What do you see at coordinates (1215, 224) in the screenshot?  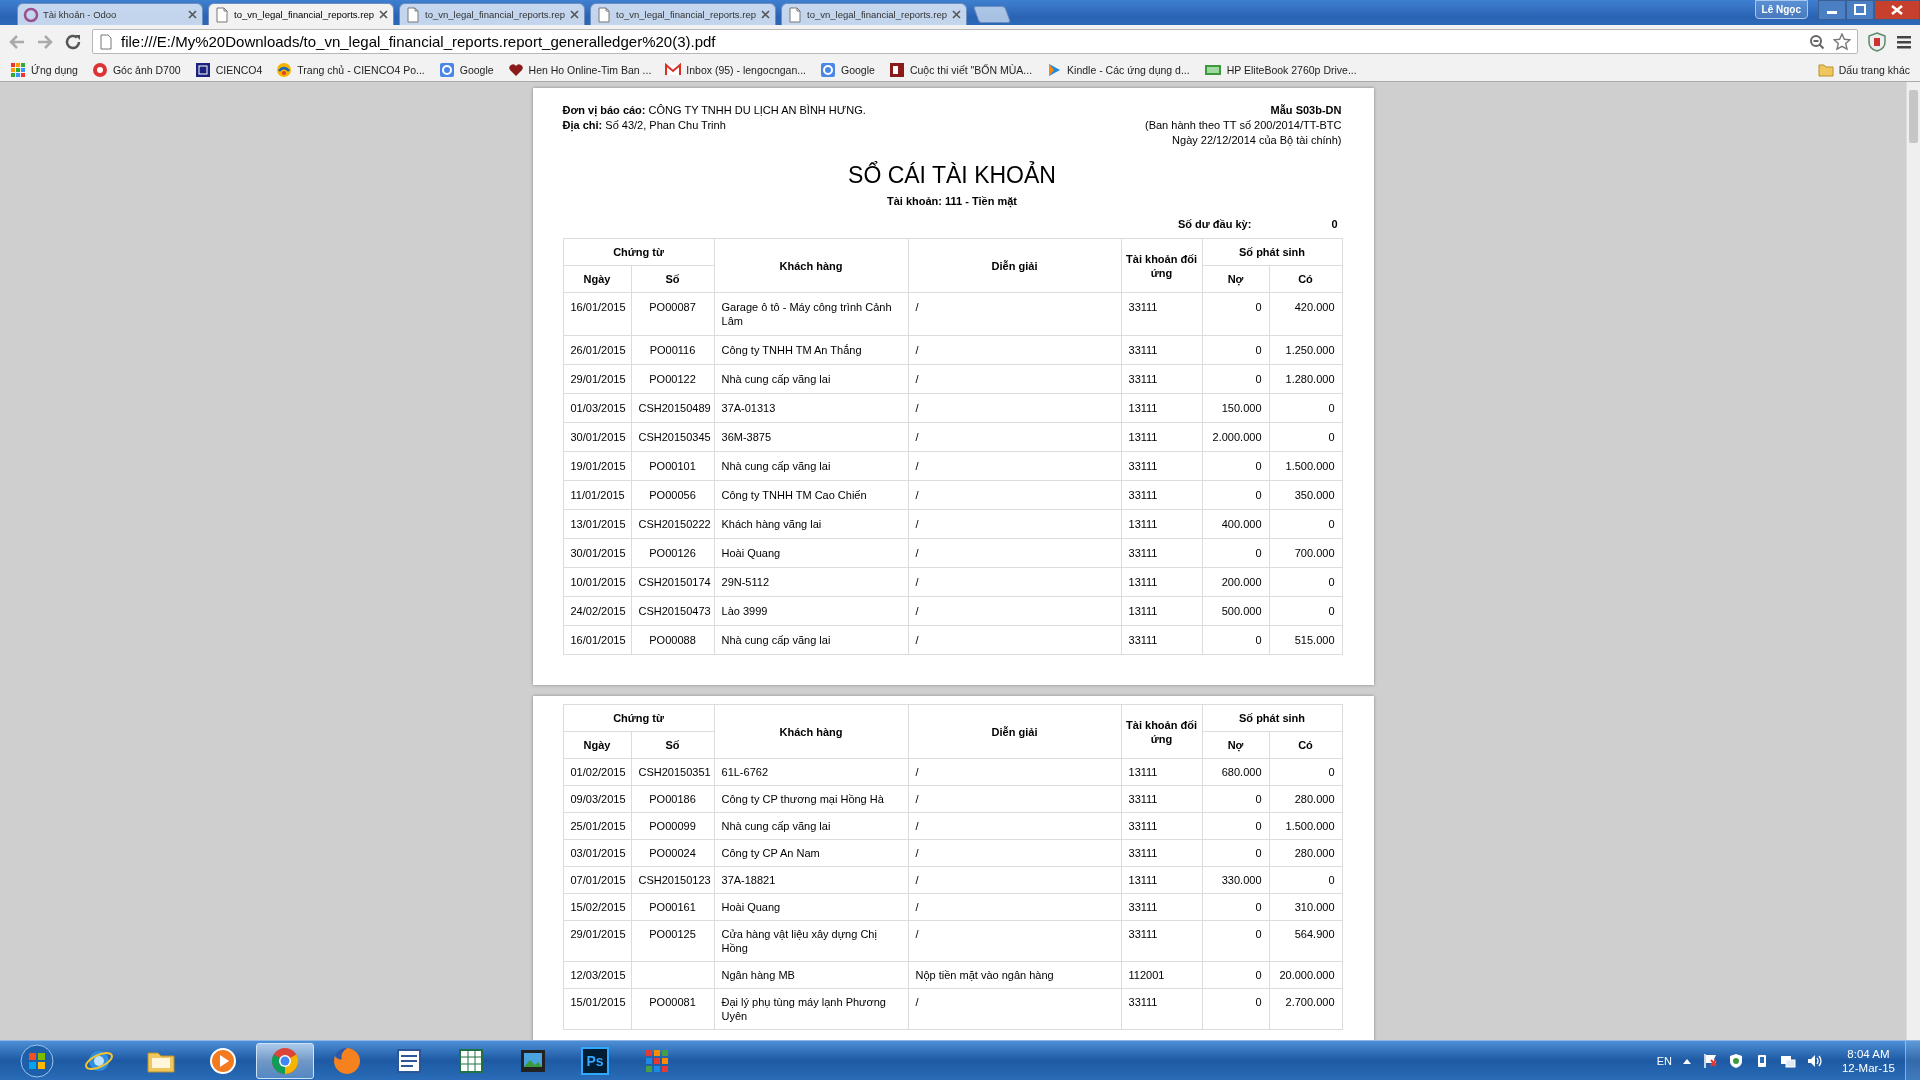 I see `opening-balance-label: Số dư đầu kỳ:` at bounding box center [1215, 224].